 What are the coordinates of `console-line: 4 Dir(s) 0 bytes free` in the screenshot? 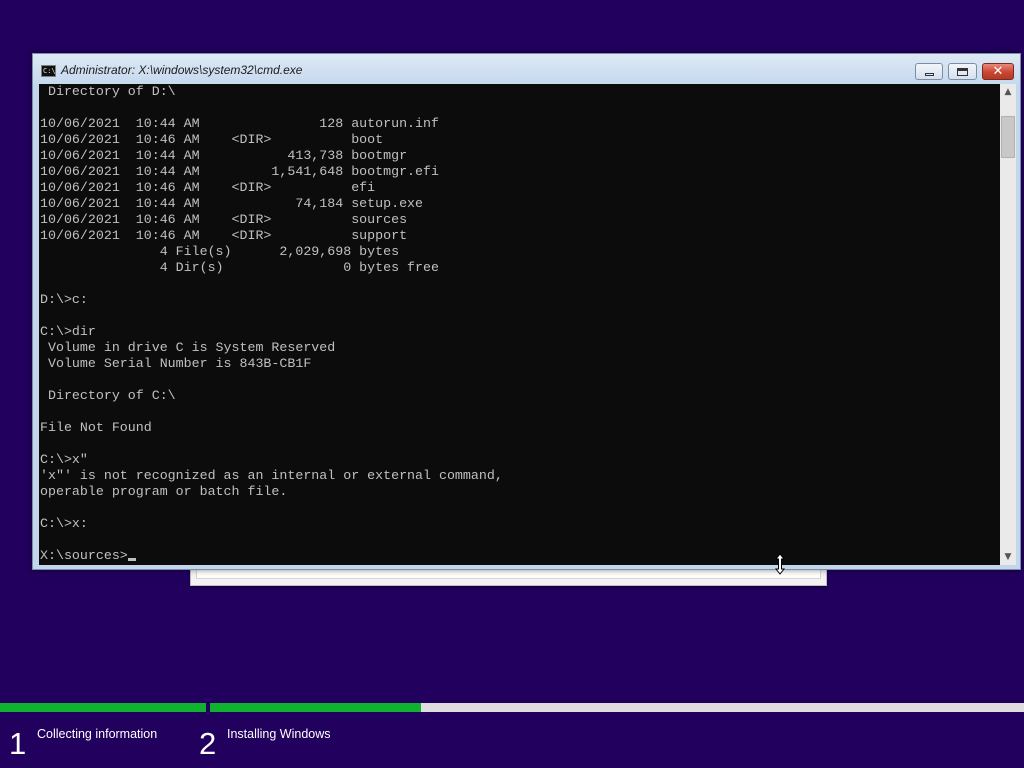 It's located at (299, 267).